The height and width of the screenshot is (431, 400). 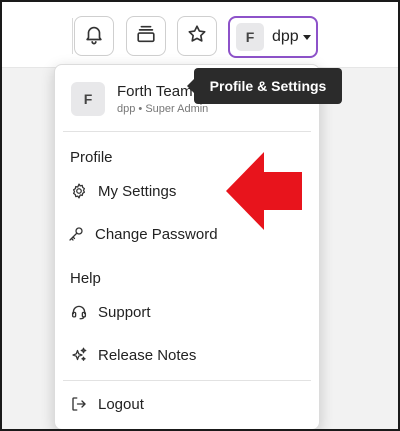 What do you see at coordinates (187, 312) in the screenshot?
I see `menu-item-support: Support` at bounding box center [187, 312].